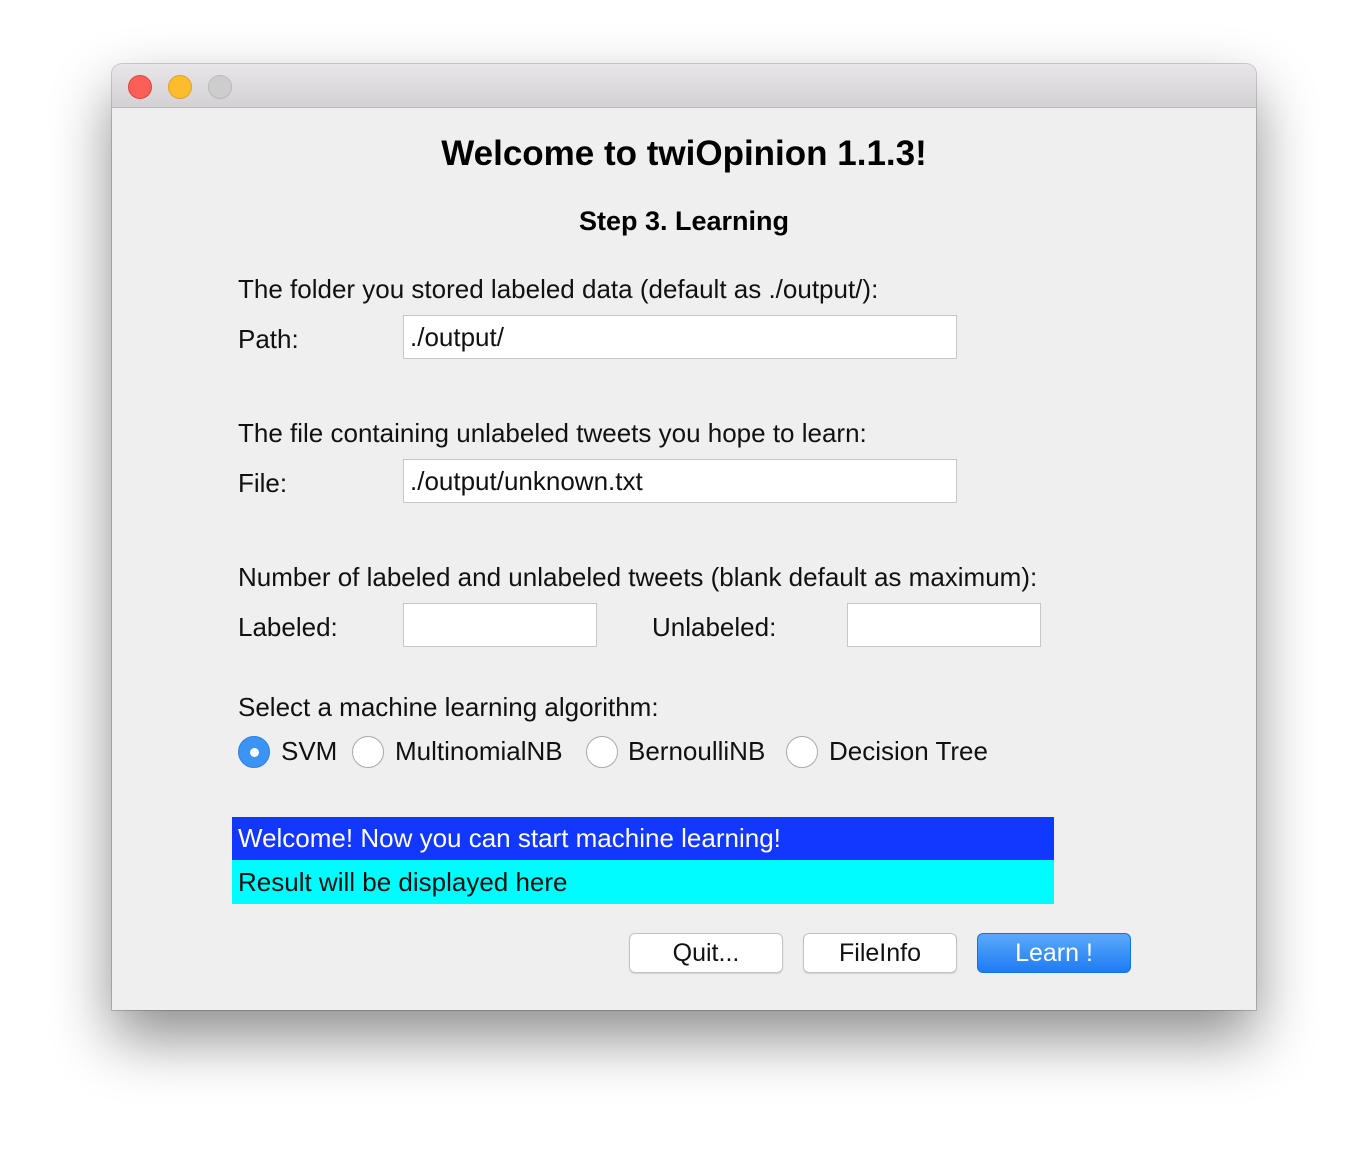  What do you see at coordinates (696, 751) in the screenshot?
I see `radio-label-bernoullinb: BernoulliNB` at bounding box center [696, 751].